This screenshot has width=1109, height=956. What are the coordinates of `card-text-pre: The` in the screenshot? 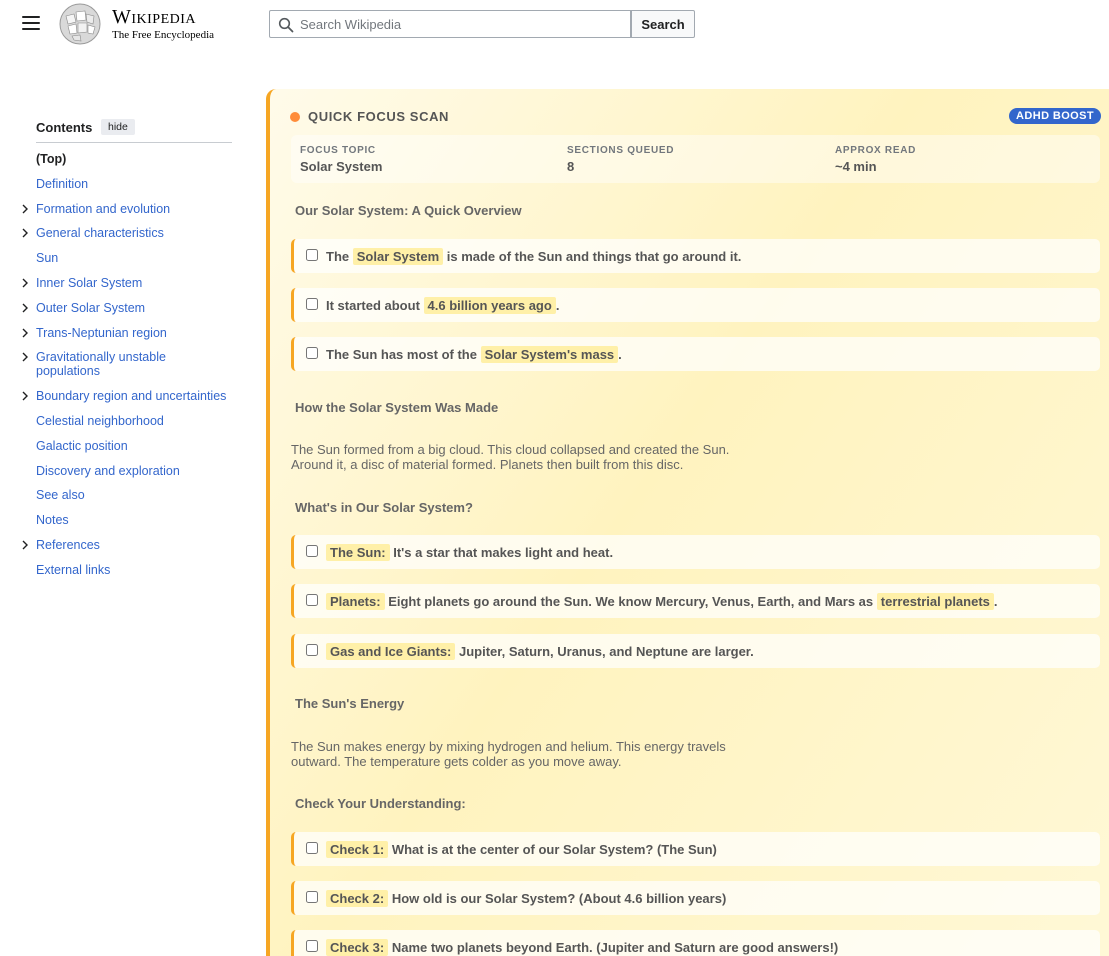 It's located at (338, 256).